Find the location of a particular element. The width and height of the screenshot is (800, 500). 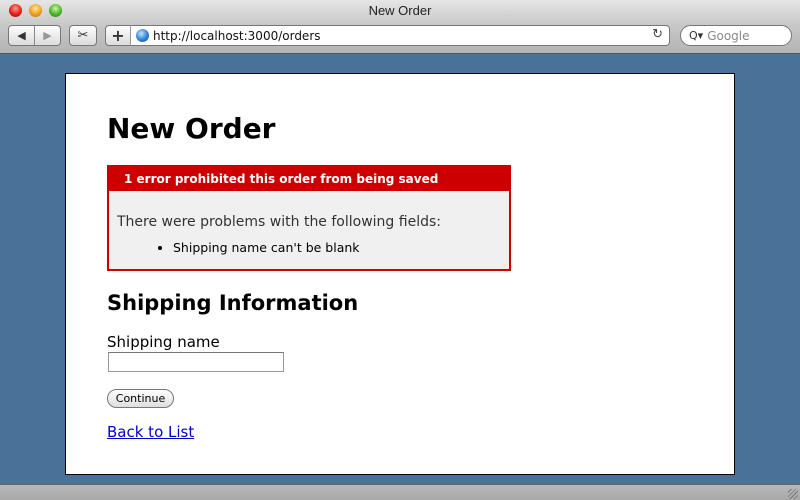

error-message: Shipping name can't be blank is located at coordinates (266, 247).